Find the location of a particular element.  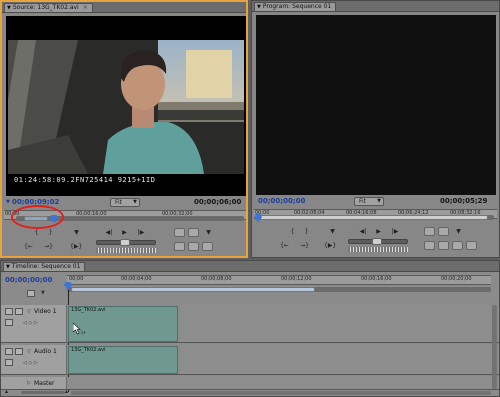

program-playhead-icon is located at coordinates (258, 218).